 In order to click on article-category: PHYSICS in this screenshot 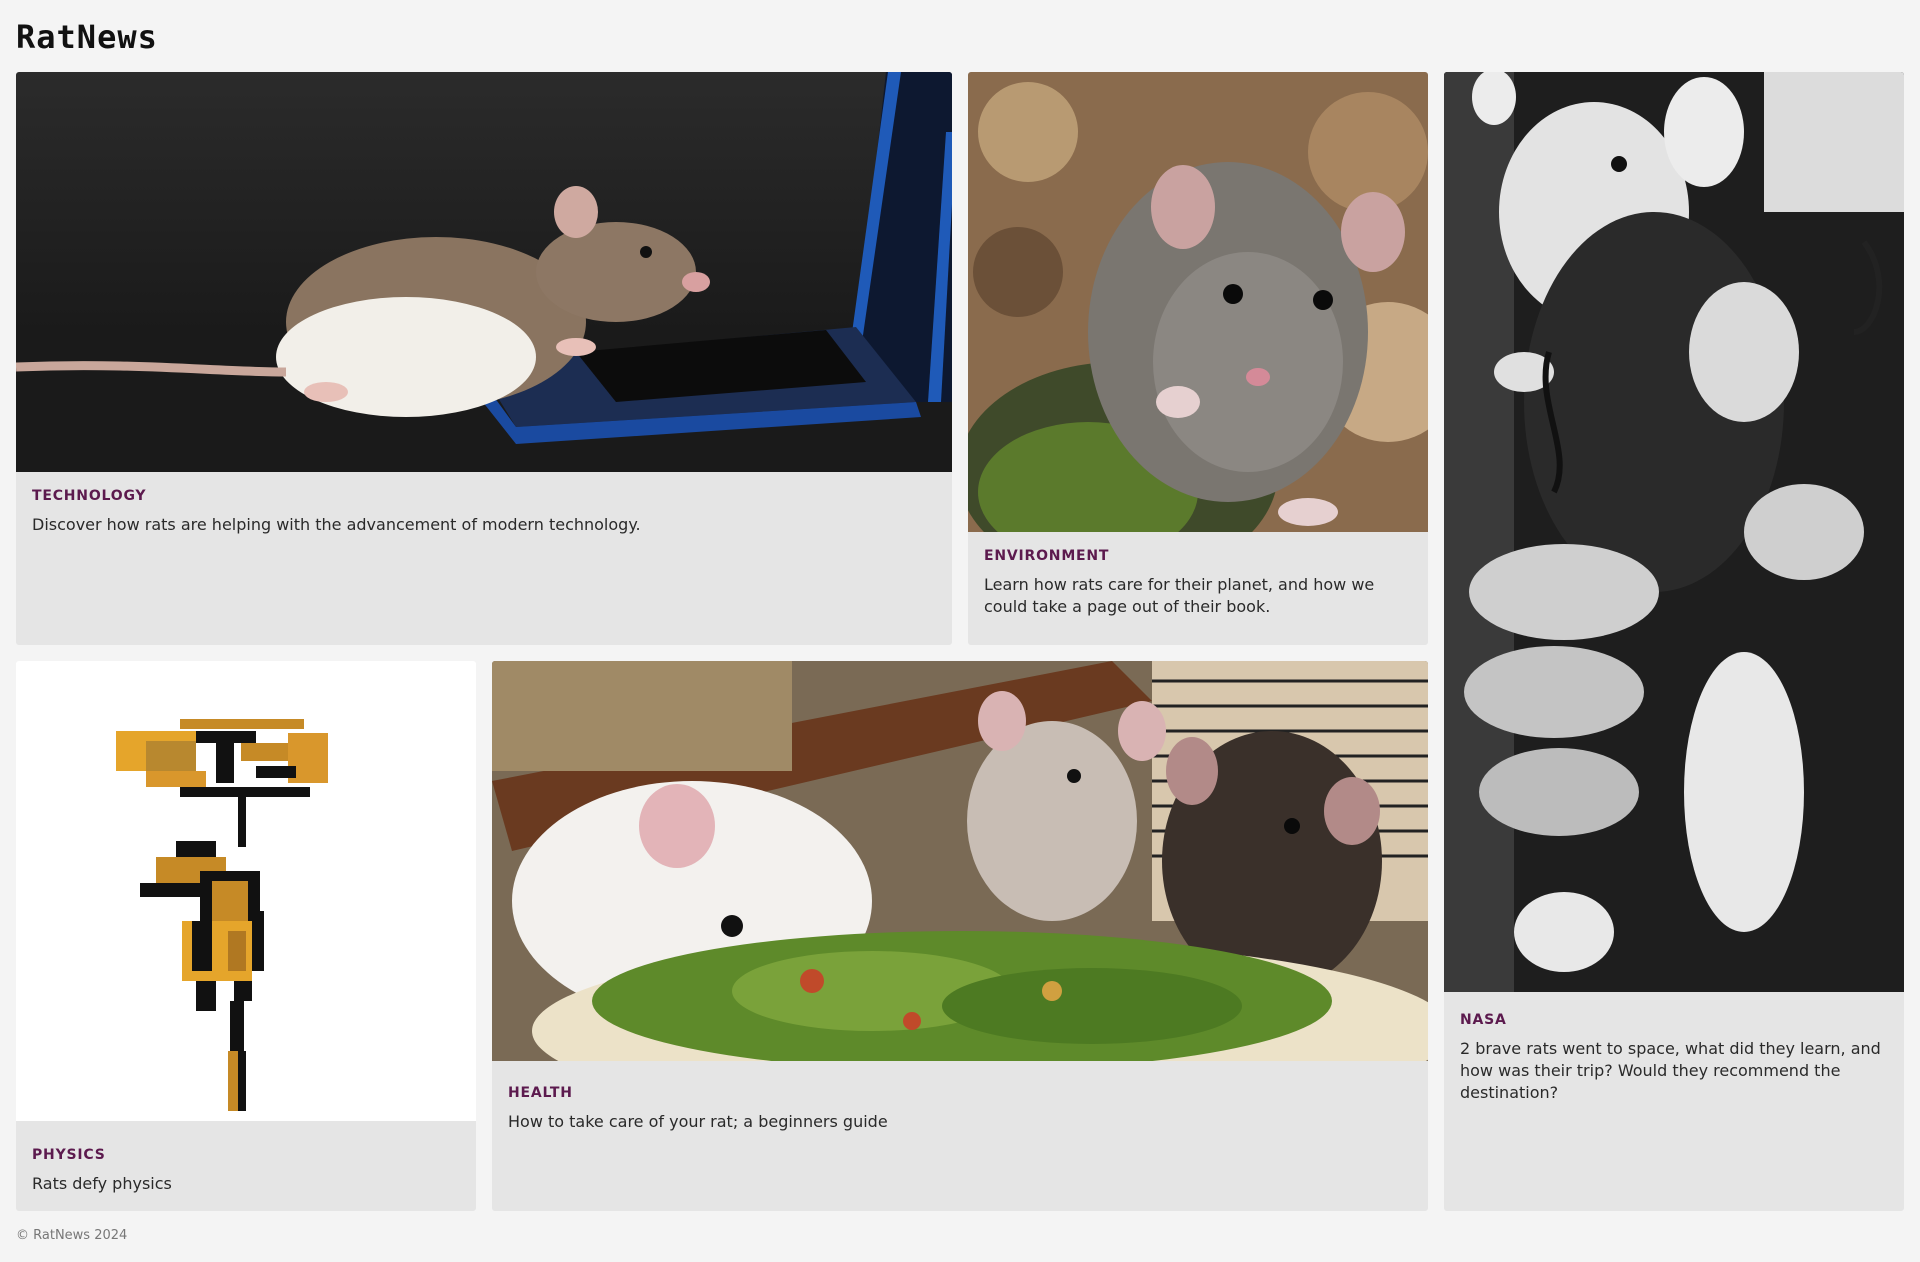, I will do `click(246, 1155)`.